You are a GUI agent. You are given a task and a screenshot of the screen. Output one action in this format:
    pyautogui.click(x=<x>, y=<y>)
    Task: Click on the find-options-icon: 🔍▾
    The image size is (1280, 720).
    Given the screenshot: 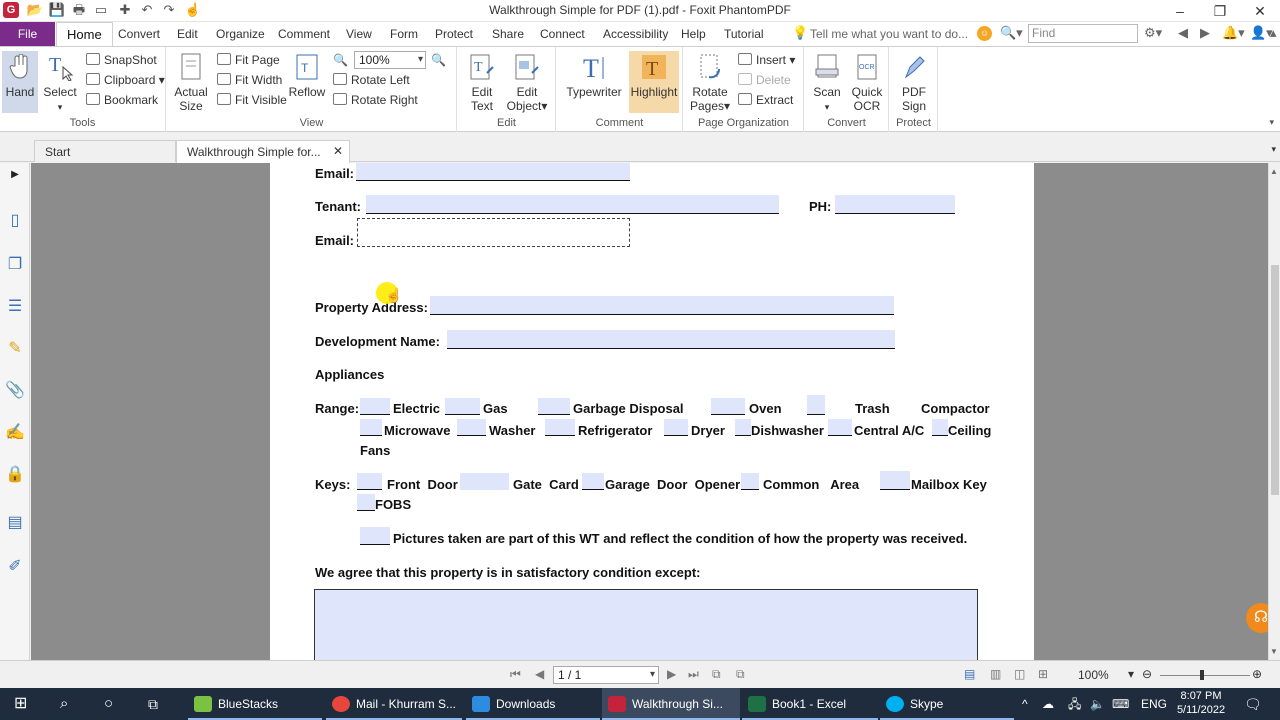 What is the action you would take?
    pyautogui.click(x=1011, y=33)
    